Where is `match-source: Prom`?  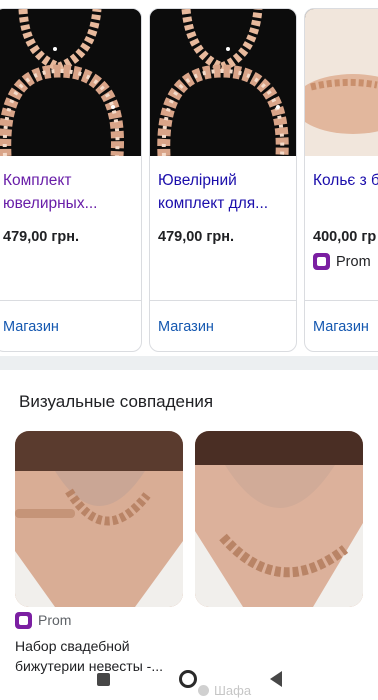 match-source: Prom is located at coordinates (100, 620).